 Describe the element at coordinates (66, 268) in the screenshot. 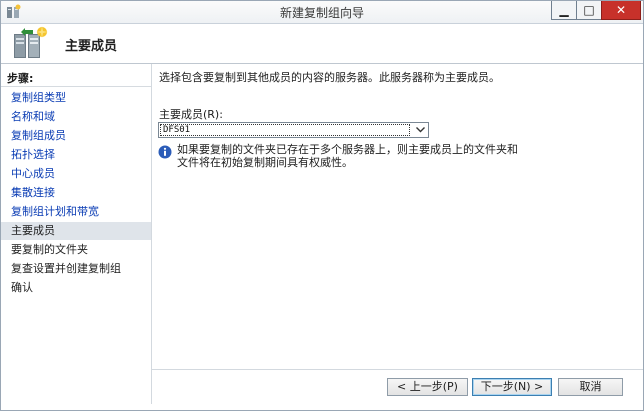

I see `sidebar-item-review-settings: 复查设置并创建复制组` at that location.